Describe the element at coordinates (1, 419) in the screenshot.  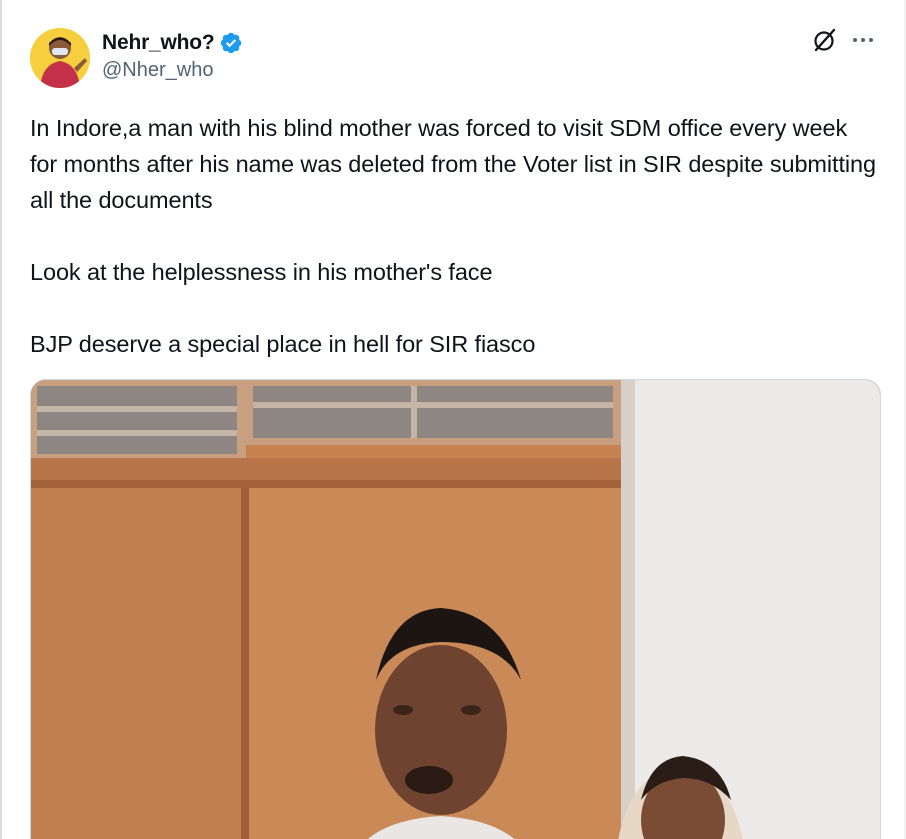
I see `timeline-divider` at that location.